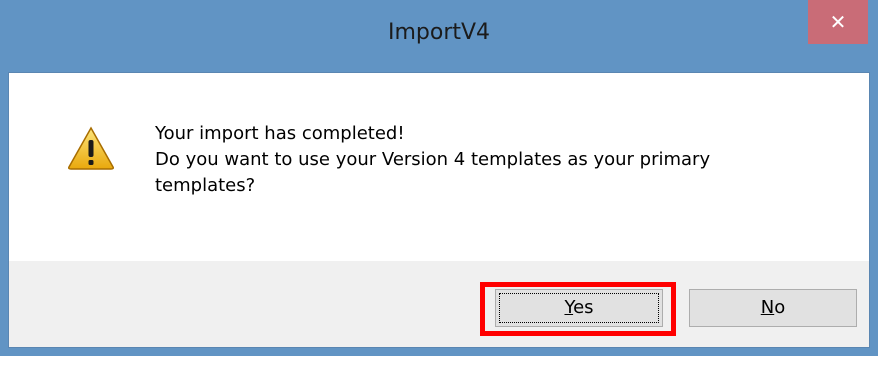 The image size is (878, 370). What do you see at coordinates (439, 32) in the screenshot?
I see `window-title: ImportV4` at bounding box center [439, 32].